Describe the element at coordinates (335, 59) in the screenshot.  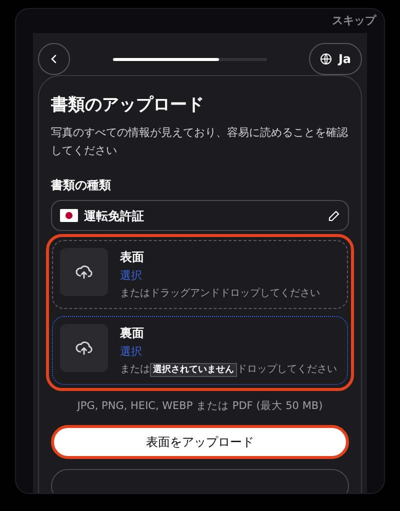
I see `language-button: Ja` at that location.